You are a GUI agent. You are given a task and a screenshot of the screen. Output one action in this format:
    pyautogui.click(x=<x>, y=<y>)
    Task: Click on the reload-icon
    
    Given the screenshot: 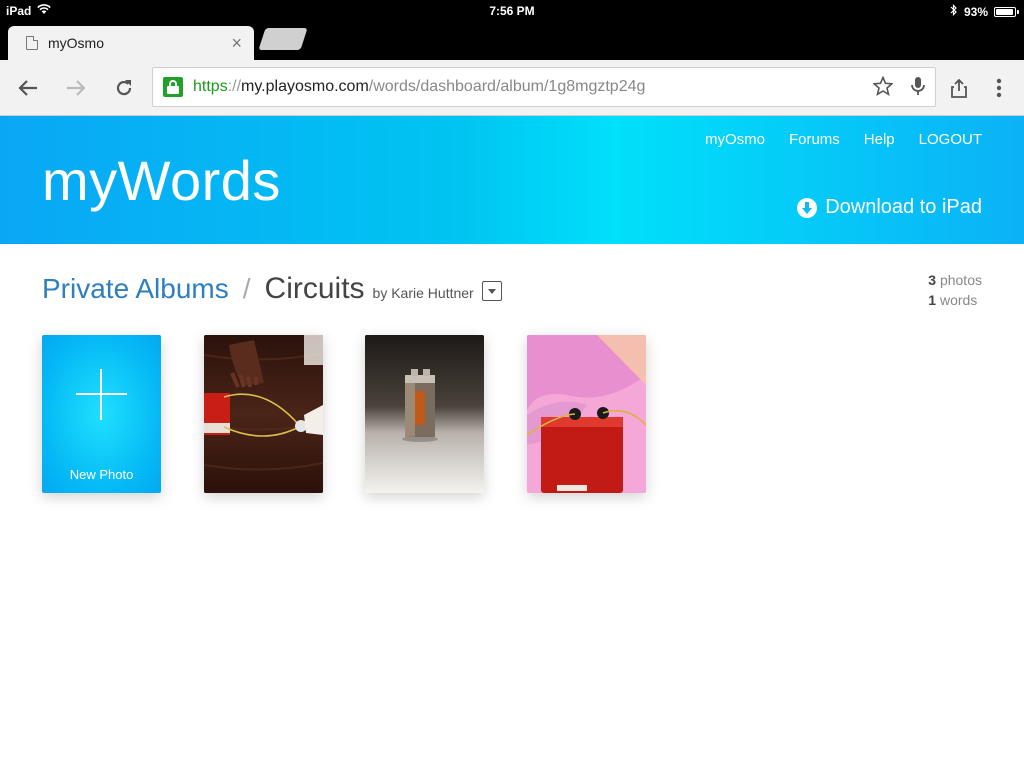 What is the action you would take?
    pyautogui.click(x=124, y=88)
    